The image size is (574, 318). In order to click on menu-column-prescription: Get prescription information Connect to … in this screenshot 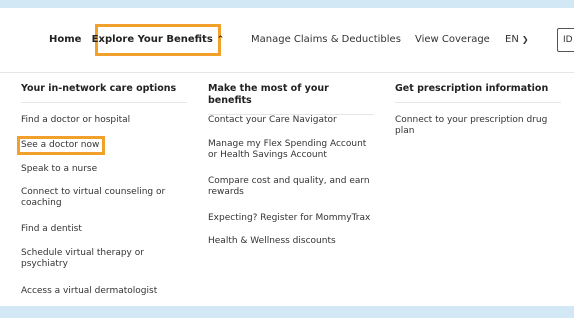, I will do `click(478, 104)`.